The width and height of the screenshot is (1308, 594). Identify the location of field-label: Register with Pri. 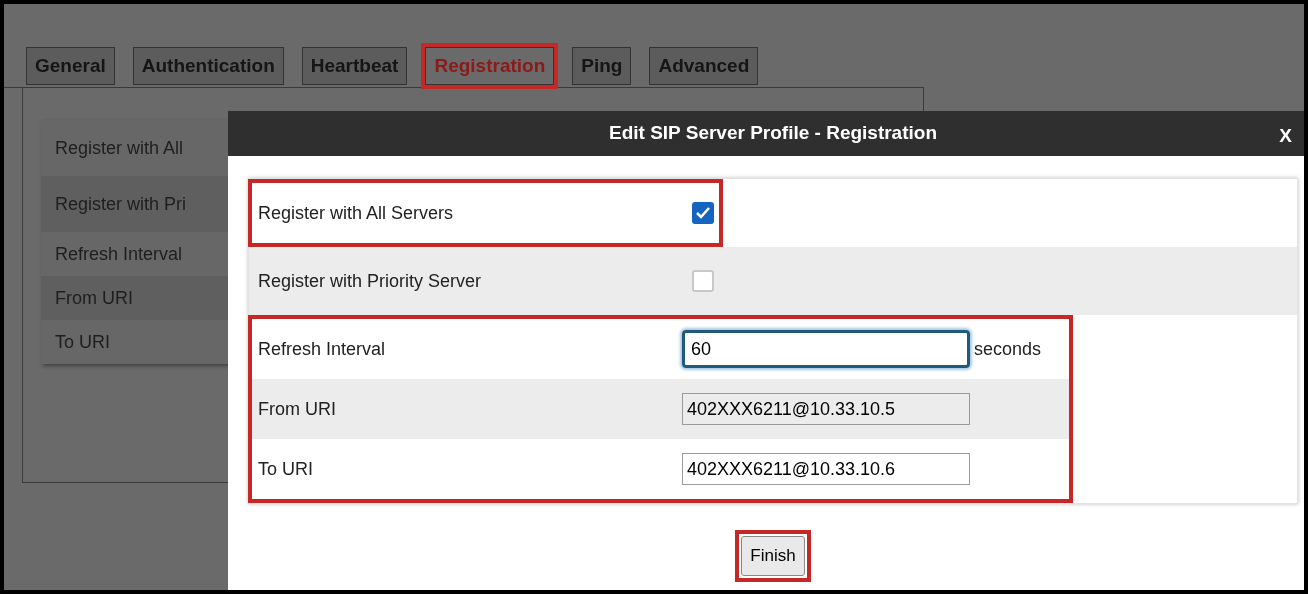
(121, 204).